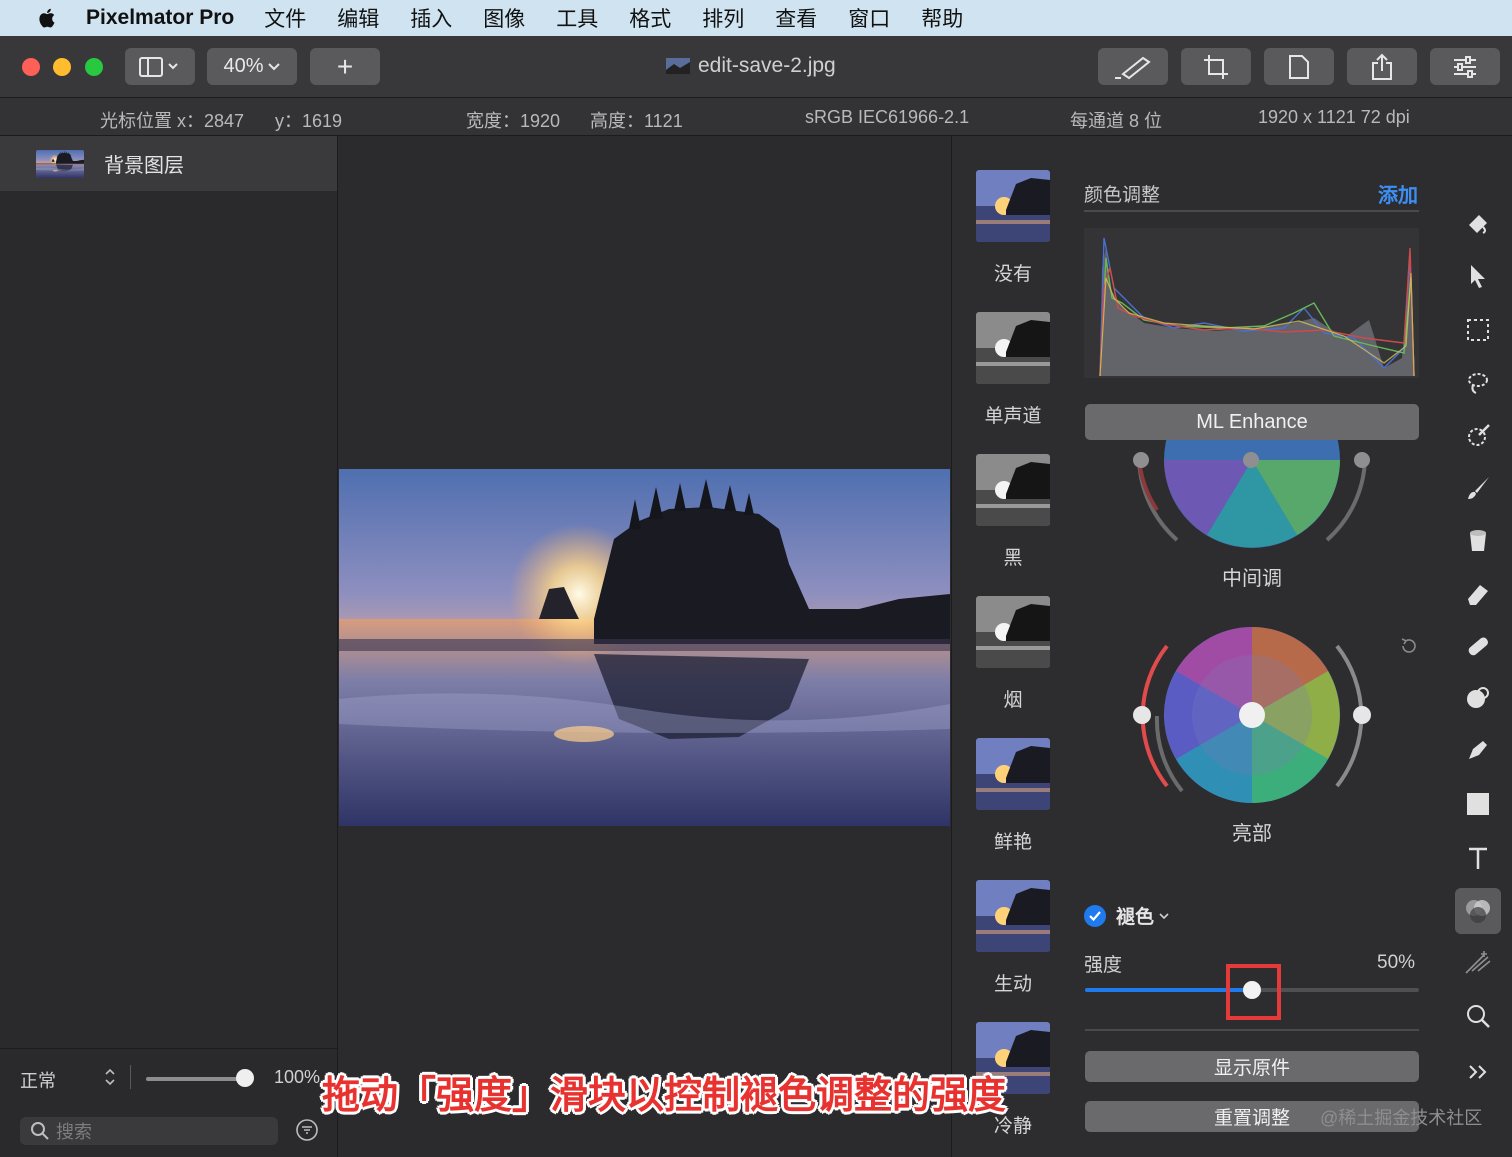  What do you see at coordinates (1478, 276) in the screenshot?
I see `arrow-icon` at bounding box center [1478, 276].